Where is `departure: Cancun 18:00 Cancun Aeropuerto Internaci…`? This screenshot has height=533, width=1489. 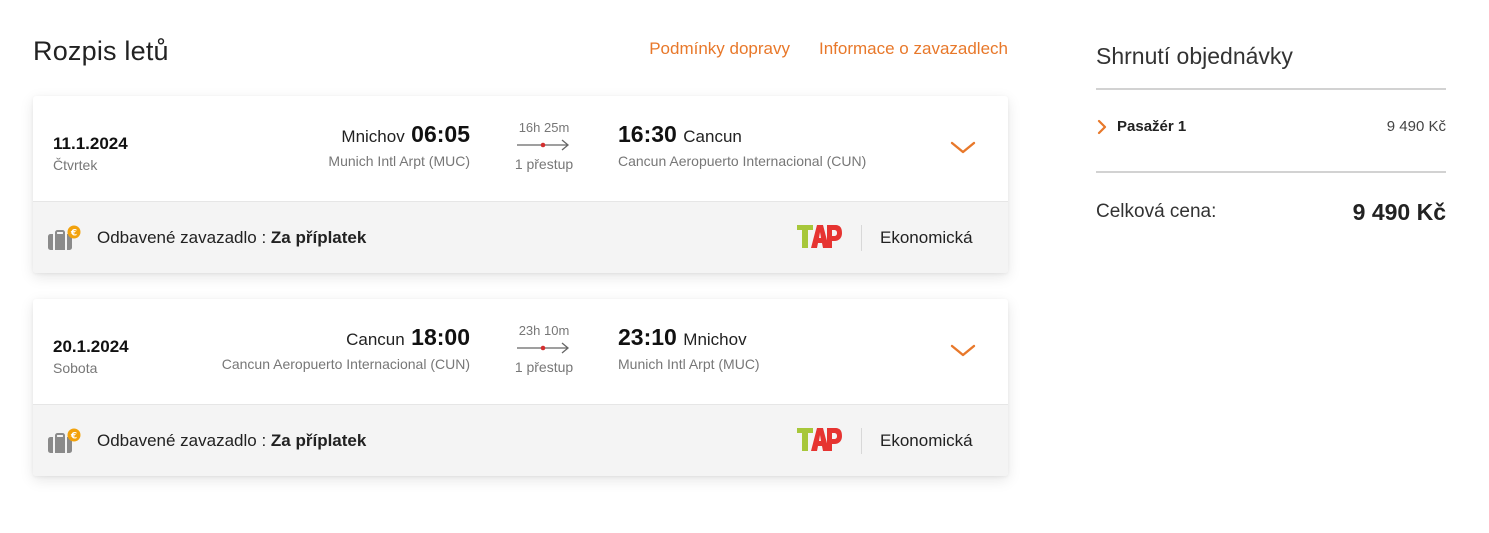
departure: Cancun 18:00 Cancun Aeropuerto Internaci… is located at coordinates (346, 348).